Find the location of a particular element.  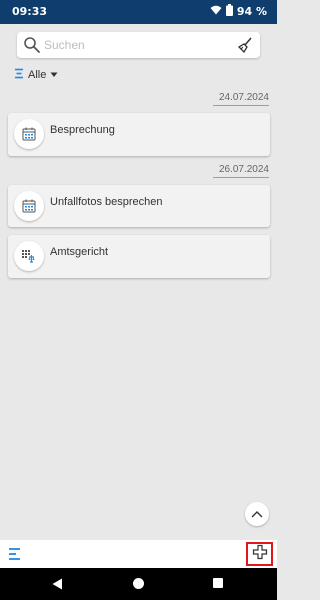

add-button is located at coordinates (259, 554).